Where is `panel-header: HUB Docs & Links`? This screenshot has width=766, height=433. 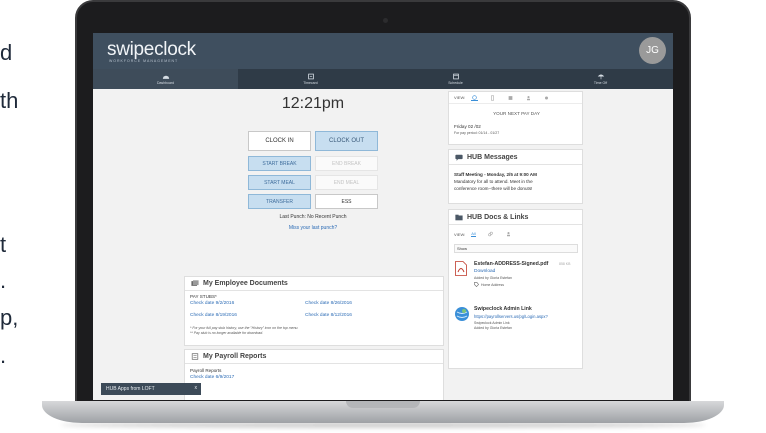
panel-header: HUB Docs & Links is located at coordinates (515, 217).